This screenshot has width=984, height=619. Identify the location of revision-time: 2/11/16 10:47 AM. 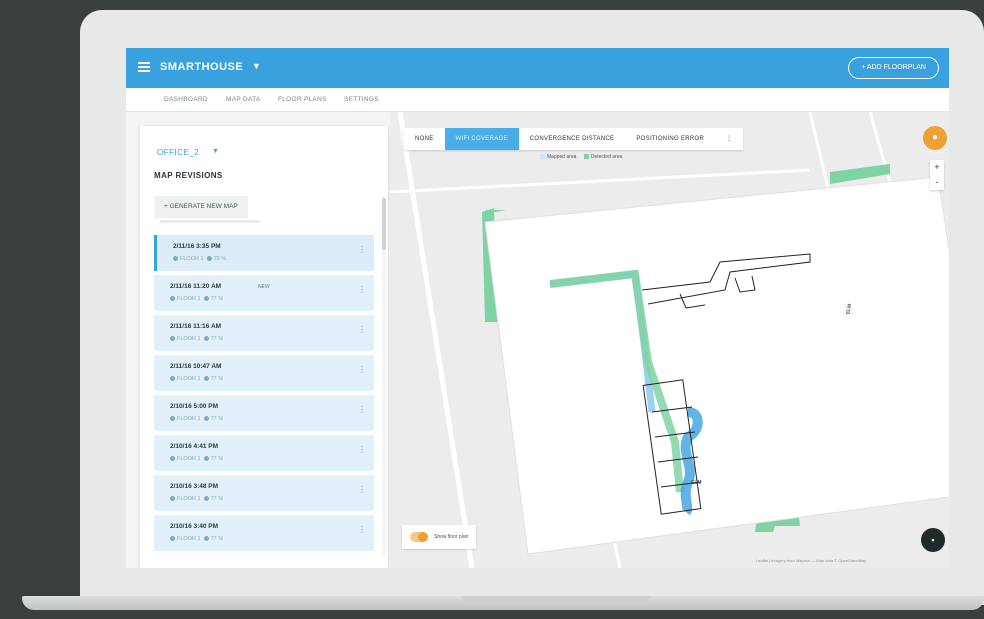
(196, 366).